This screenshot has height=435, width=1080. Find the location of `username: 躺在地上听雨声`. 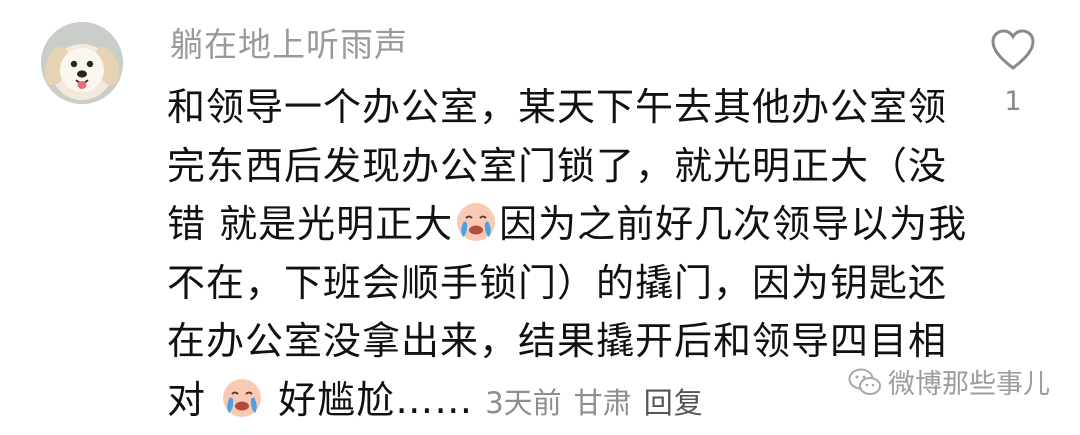

username: 躺在地上听雨声 is located at coordinates (289, 42).